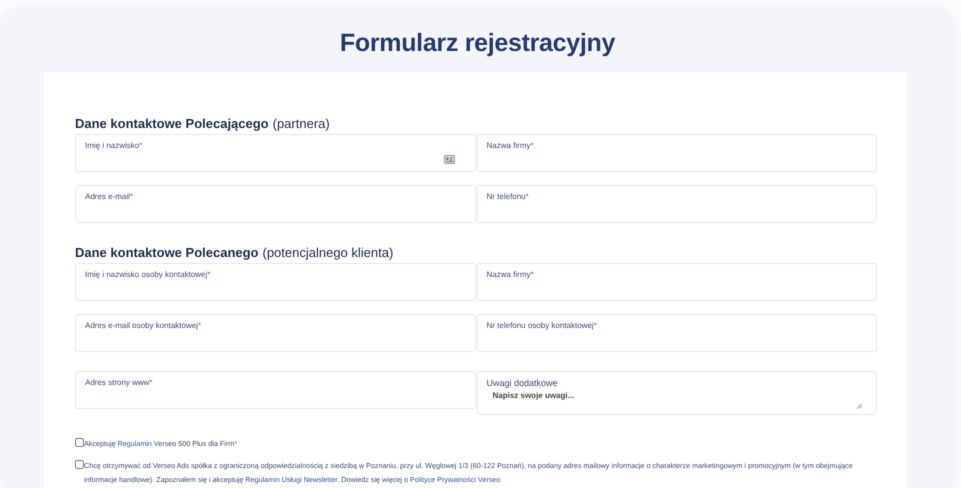  What do you see at coordinates (275, 204) in the screenshot?
I see `input-field: Adres e-mail*` at bounding box center [275, 204].